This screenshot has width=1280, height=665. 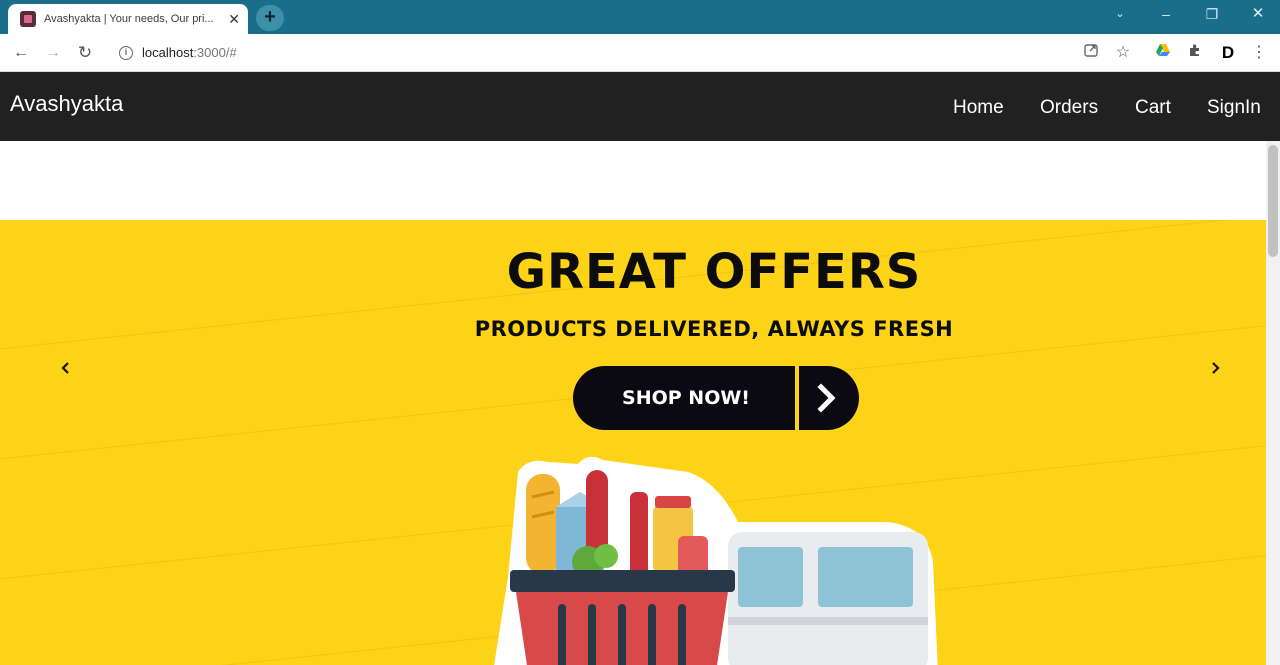 What do you see at coordinates (66, 104) in the screenshot?
I see `brand-logo-text: Avashyakta` at bounding box center [66, 104].